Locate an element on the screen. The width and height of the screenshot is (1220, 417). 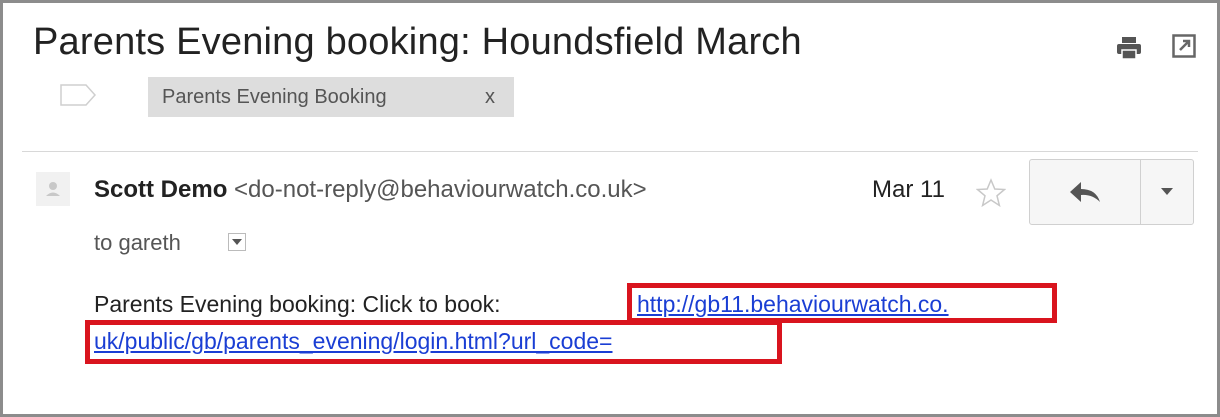
header-divider is located at coordinates (610, 151).